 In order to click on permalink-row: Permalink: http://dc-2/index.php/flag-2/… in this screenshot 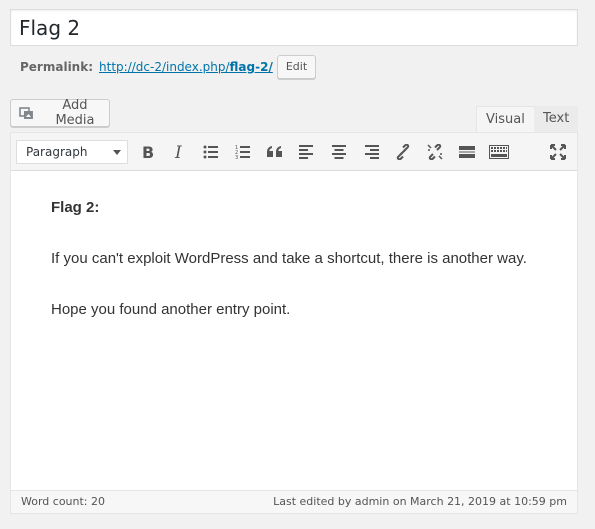, I will do `click(168, 67)`.